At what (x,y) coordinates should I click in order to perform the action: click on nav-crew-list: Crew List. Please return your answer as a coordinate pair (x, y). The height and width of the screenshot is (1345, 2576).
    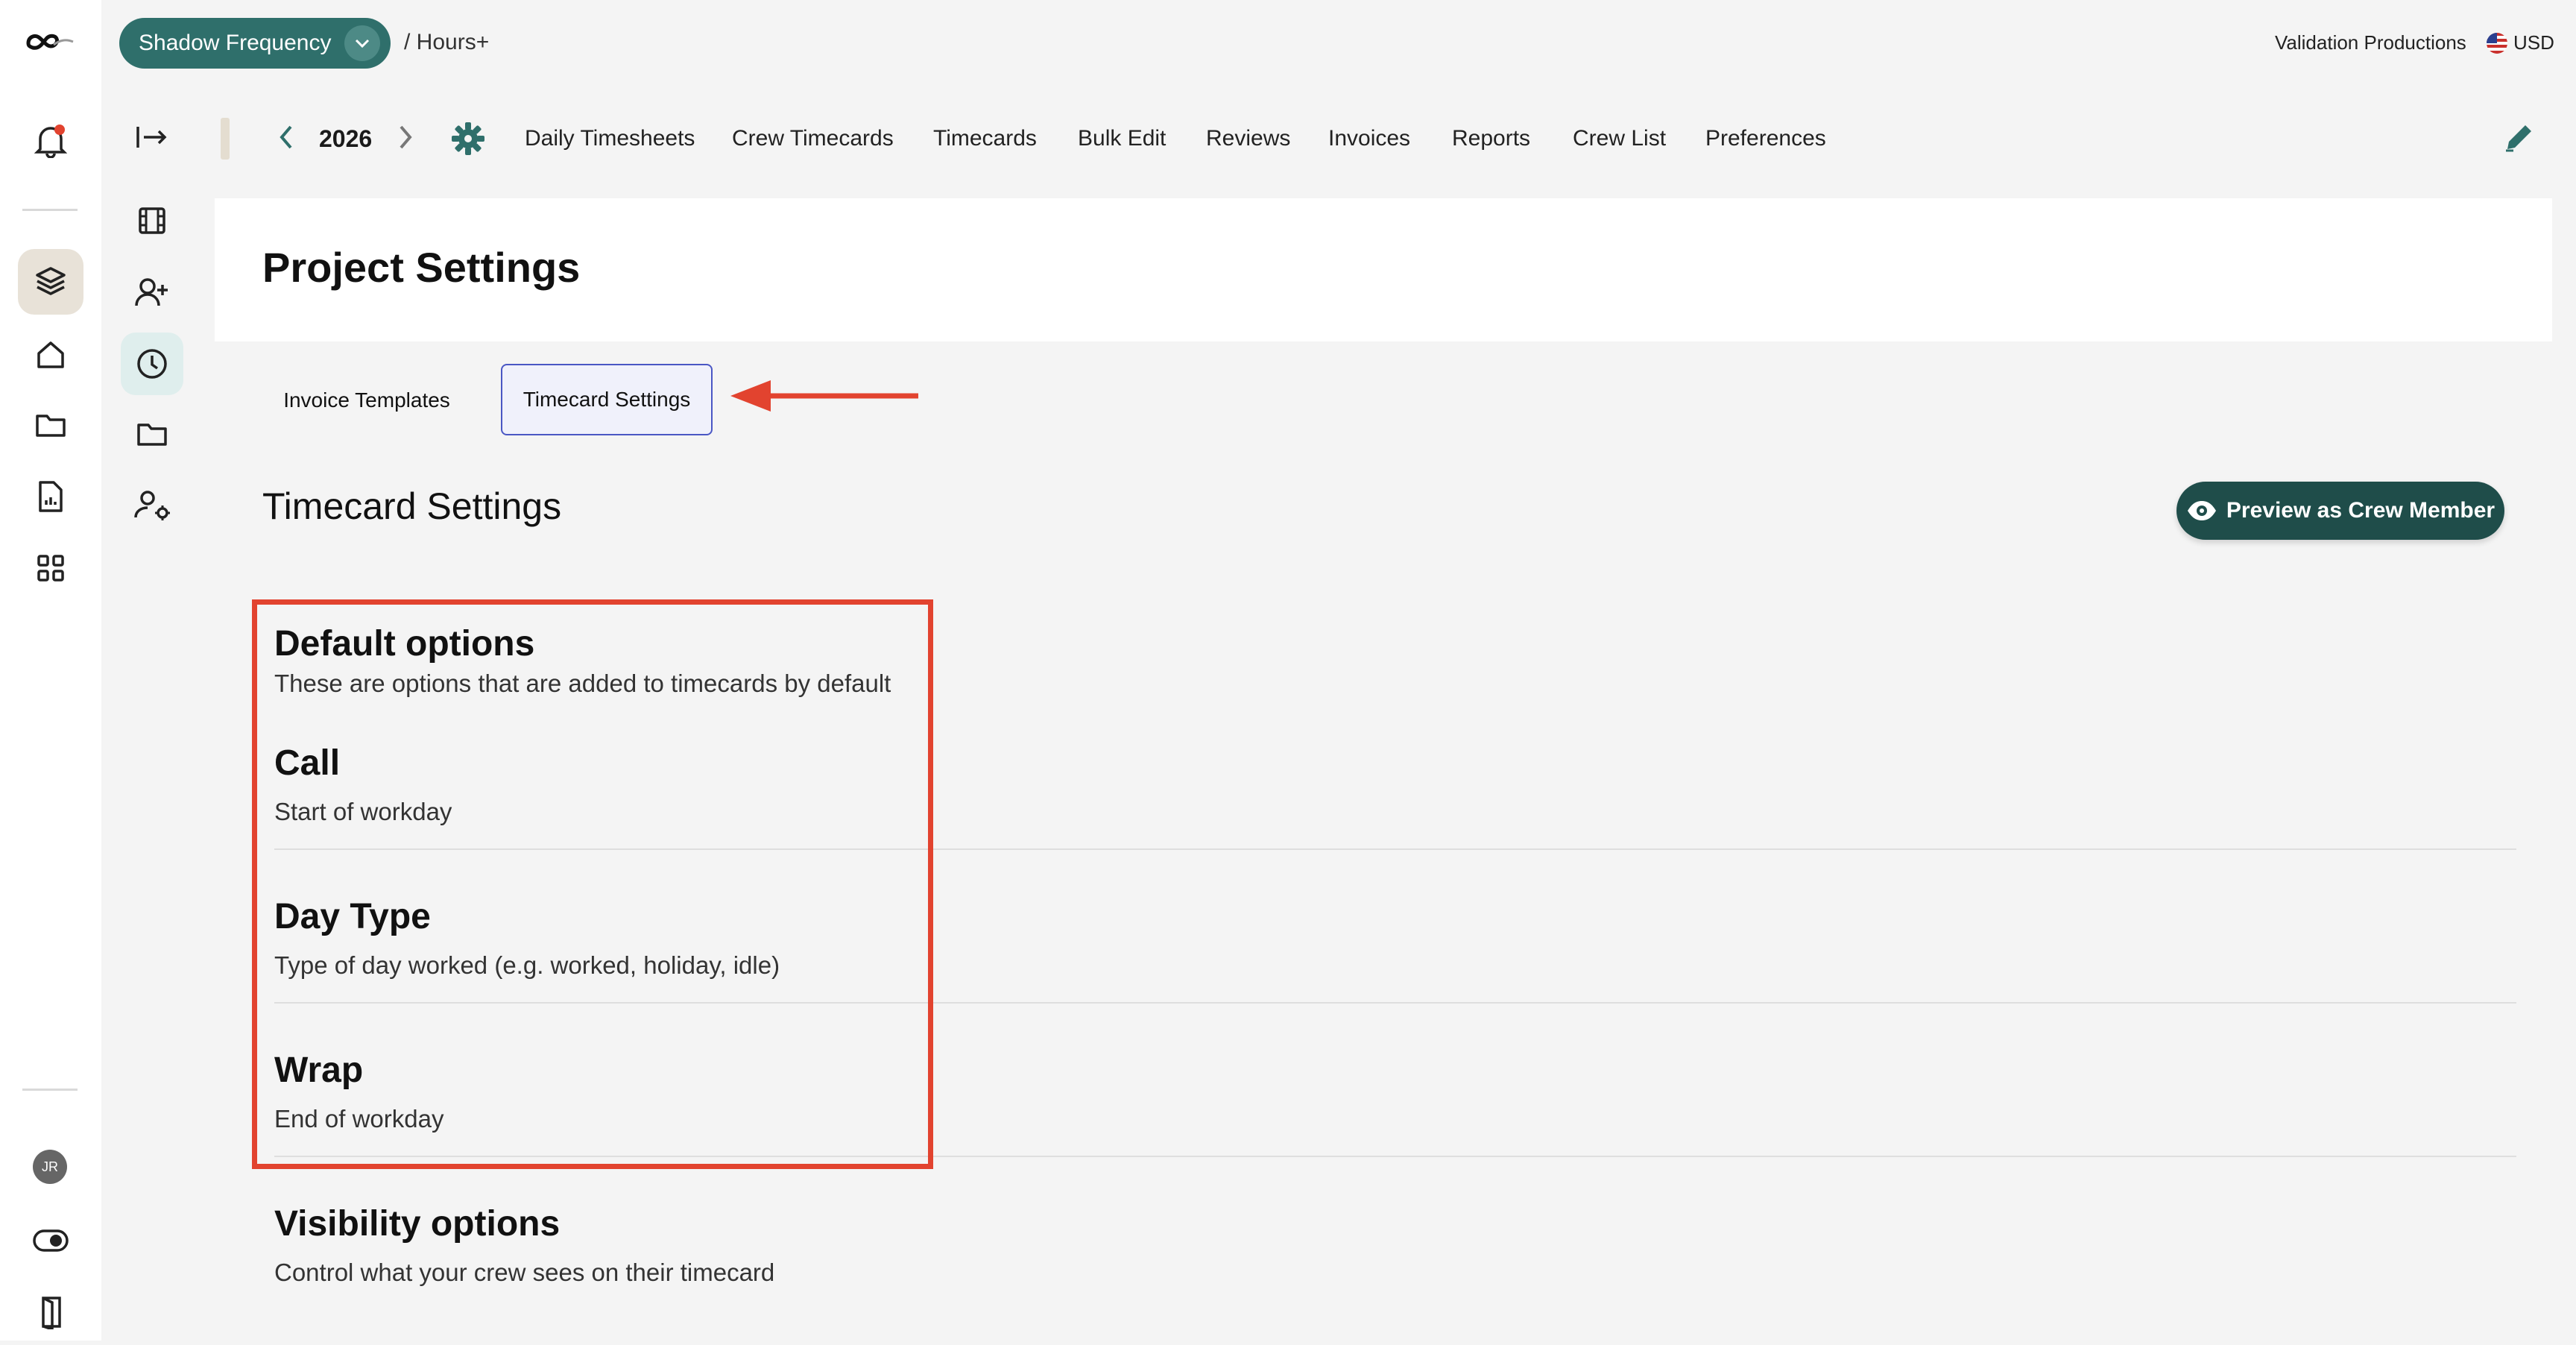
    Looking at the image, I should click on (1619, 139).